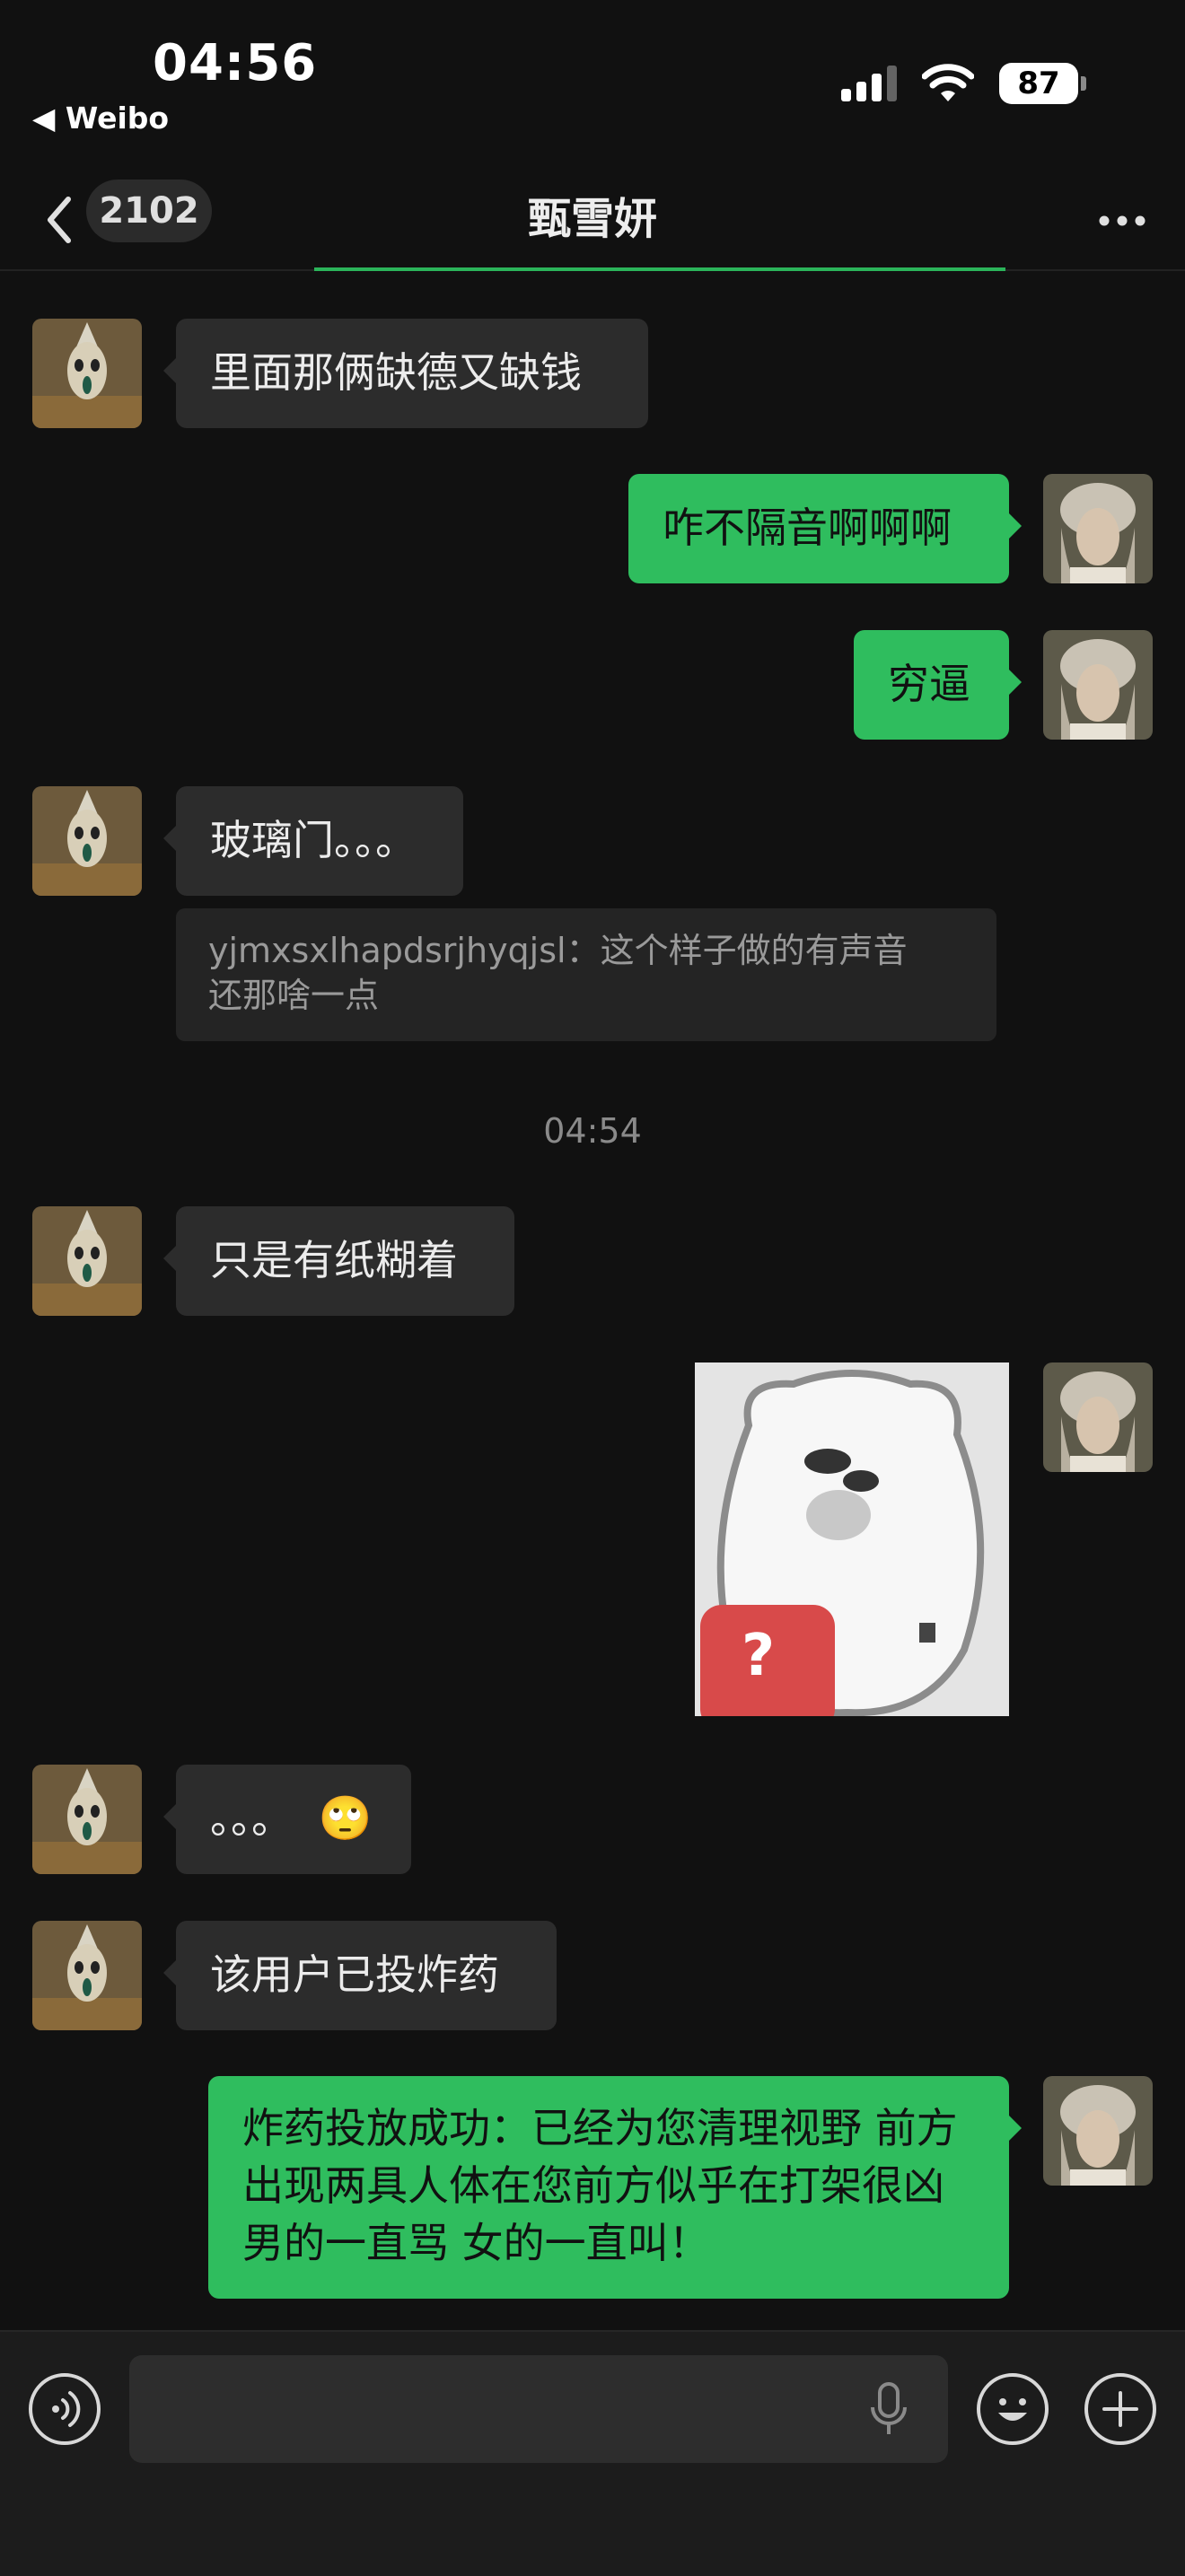  I want to click on message-input, so click(538, 2409).